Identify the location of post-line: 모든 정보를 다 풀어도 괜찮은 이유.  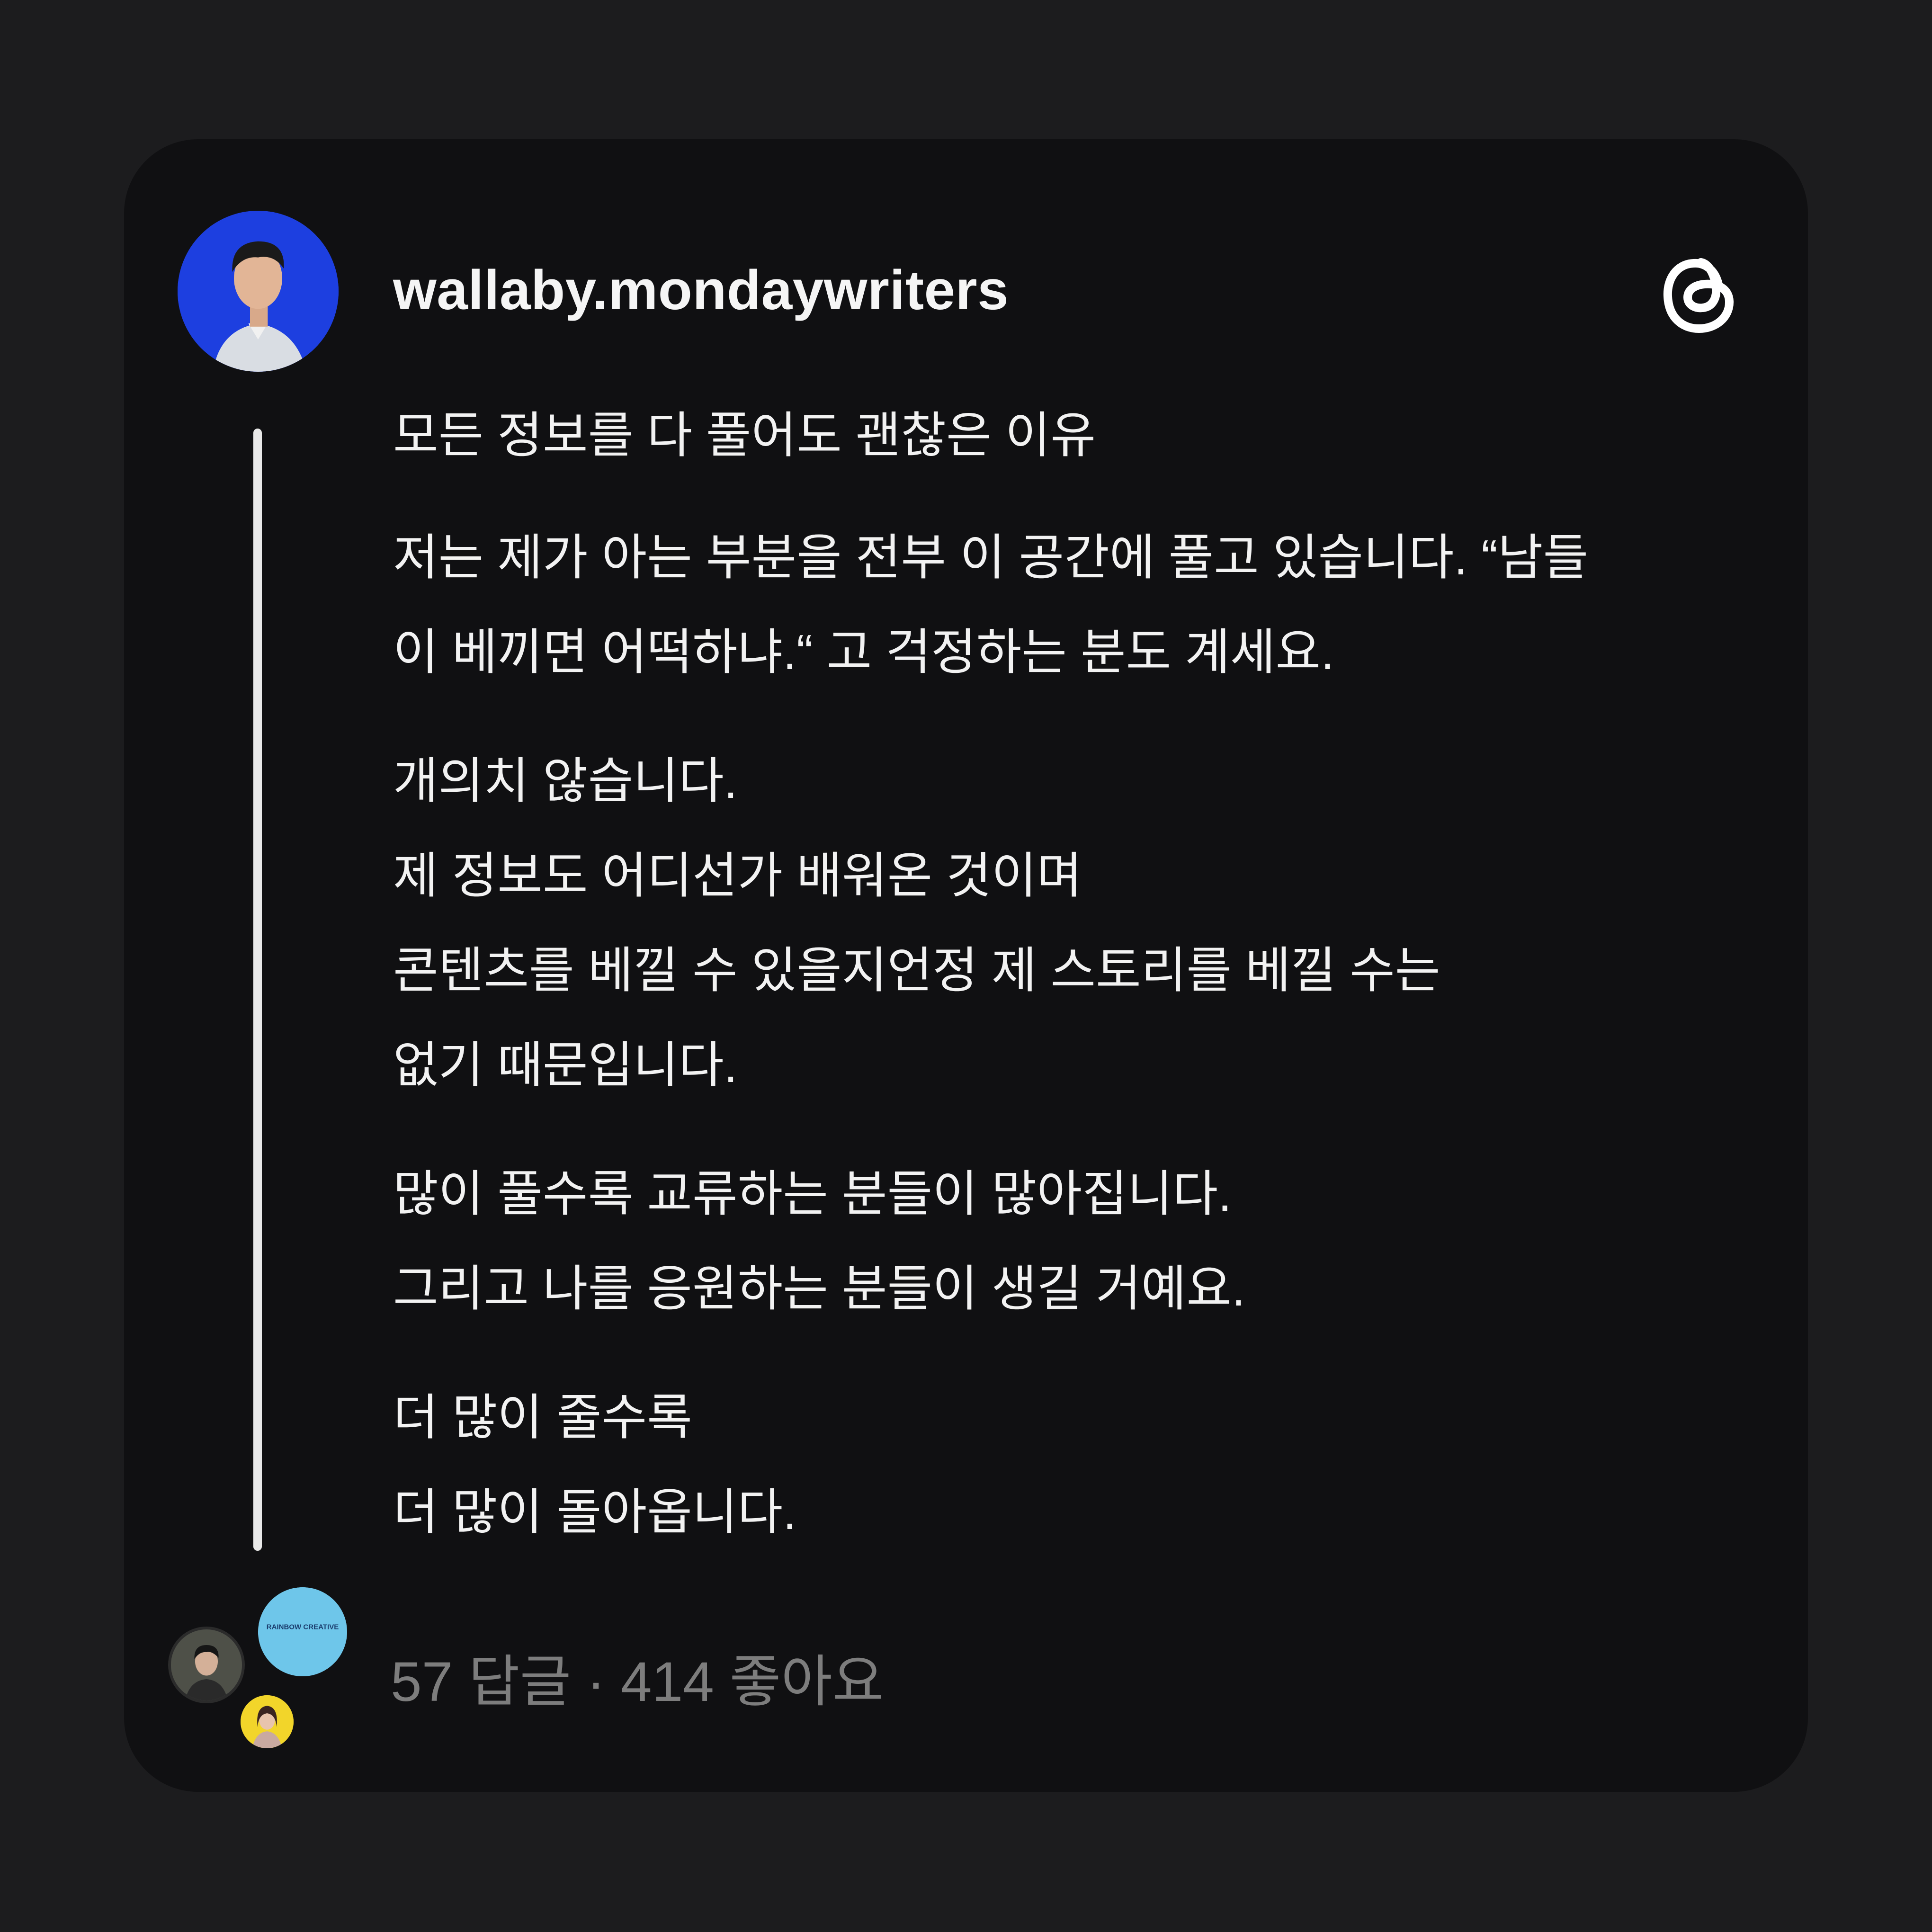
(744, 435).